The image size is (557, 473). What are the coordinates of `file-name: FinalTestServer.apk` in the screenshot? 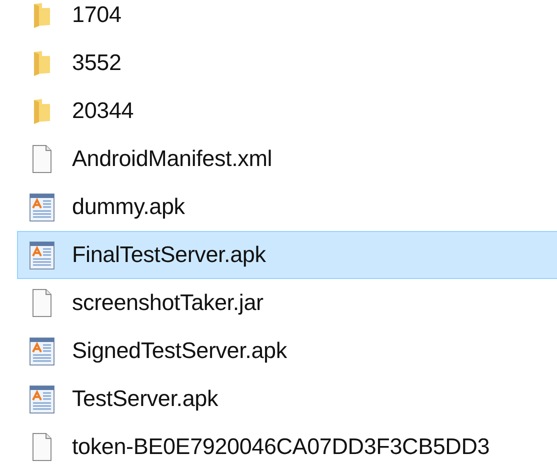 It's located at (169, 255).